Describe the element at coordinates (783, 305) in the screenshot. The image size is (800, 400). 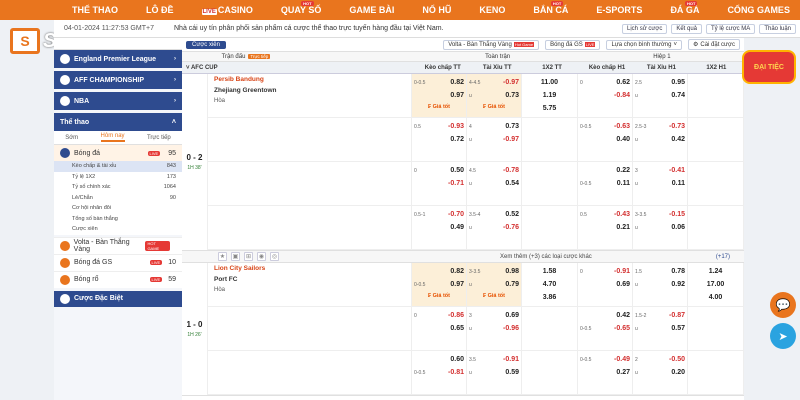
I see `chat-button: 💬` at that location.